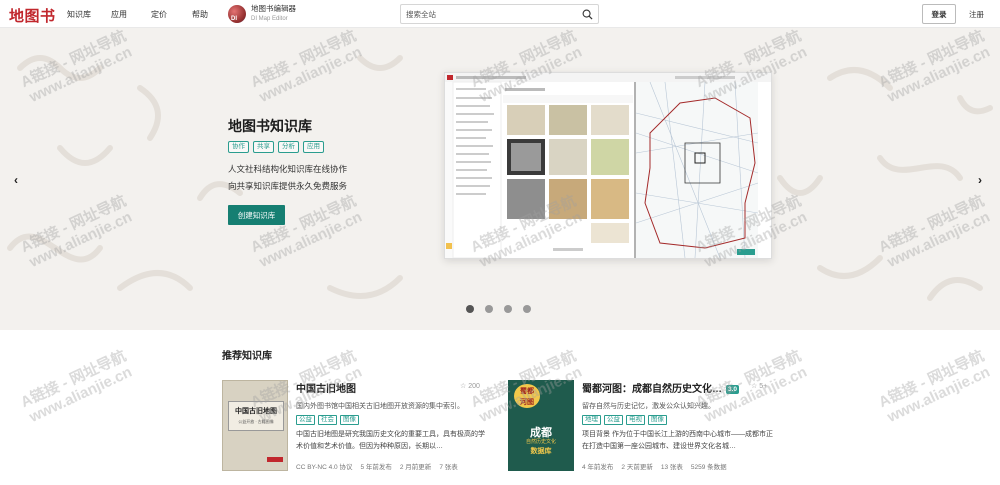 The image size is (1000, 485). Describe the element at coordinates (32, 15) in the screenshot. I see `site-logo: 地图书` at that location.